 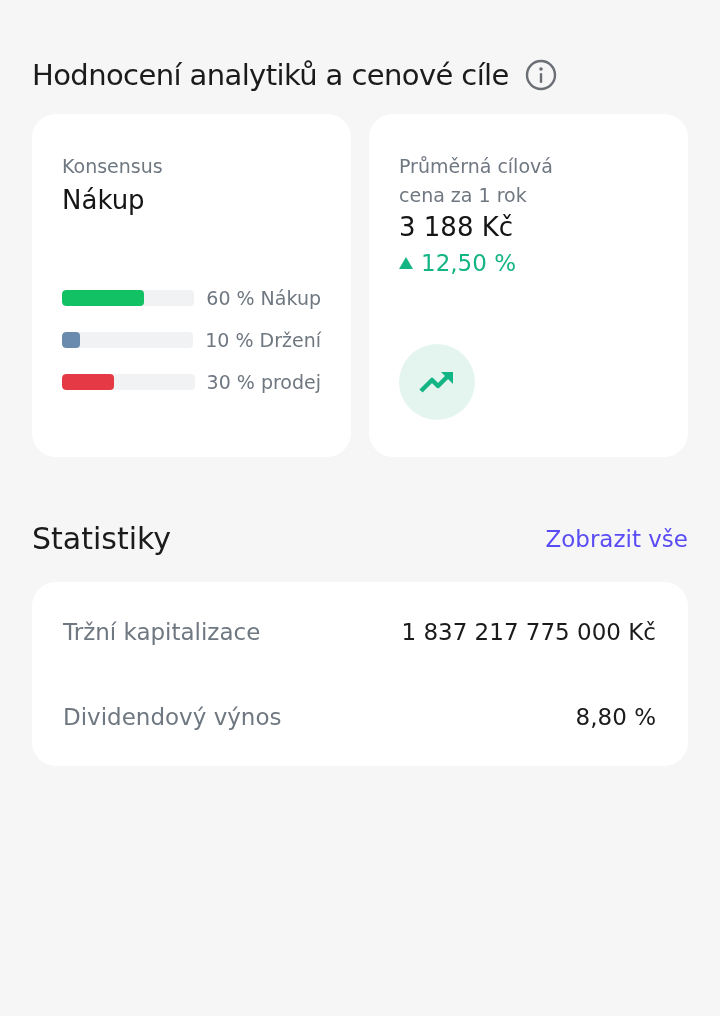 I want to click on section-title: Hodnocení analytiků a cenové cíle, so click(x=270, y=75).